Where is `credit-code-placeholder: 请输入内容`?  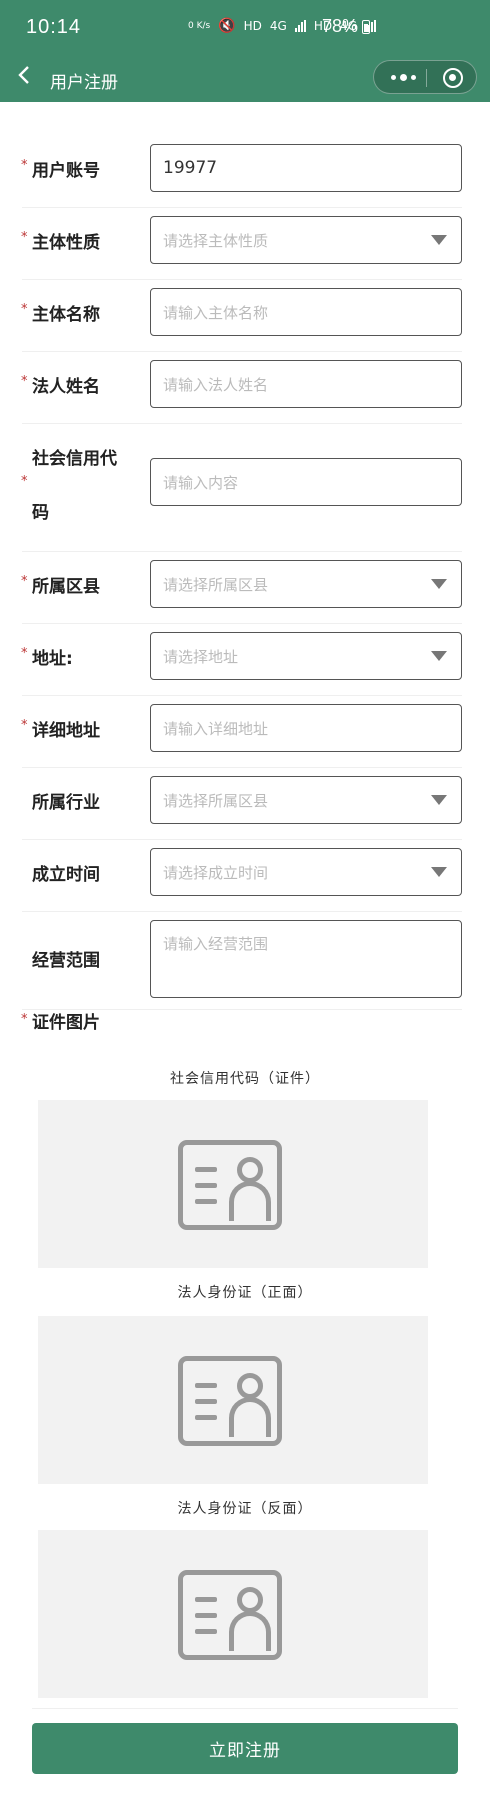
credit-code-placeholder: 请输入内容 is located at coordinates (201, 482).